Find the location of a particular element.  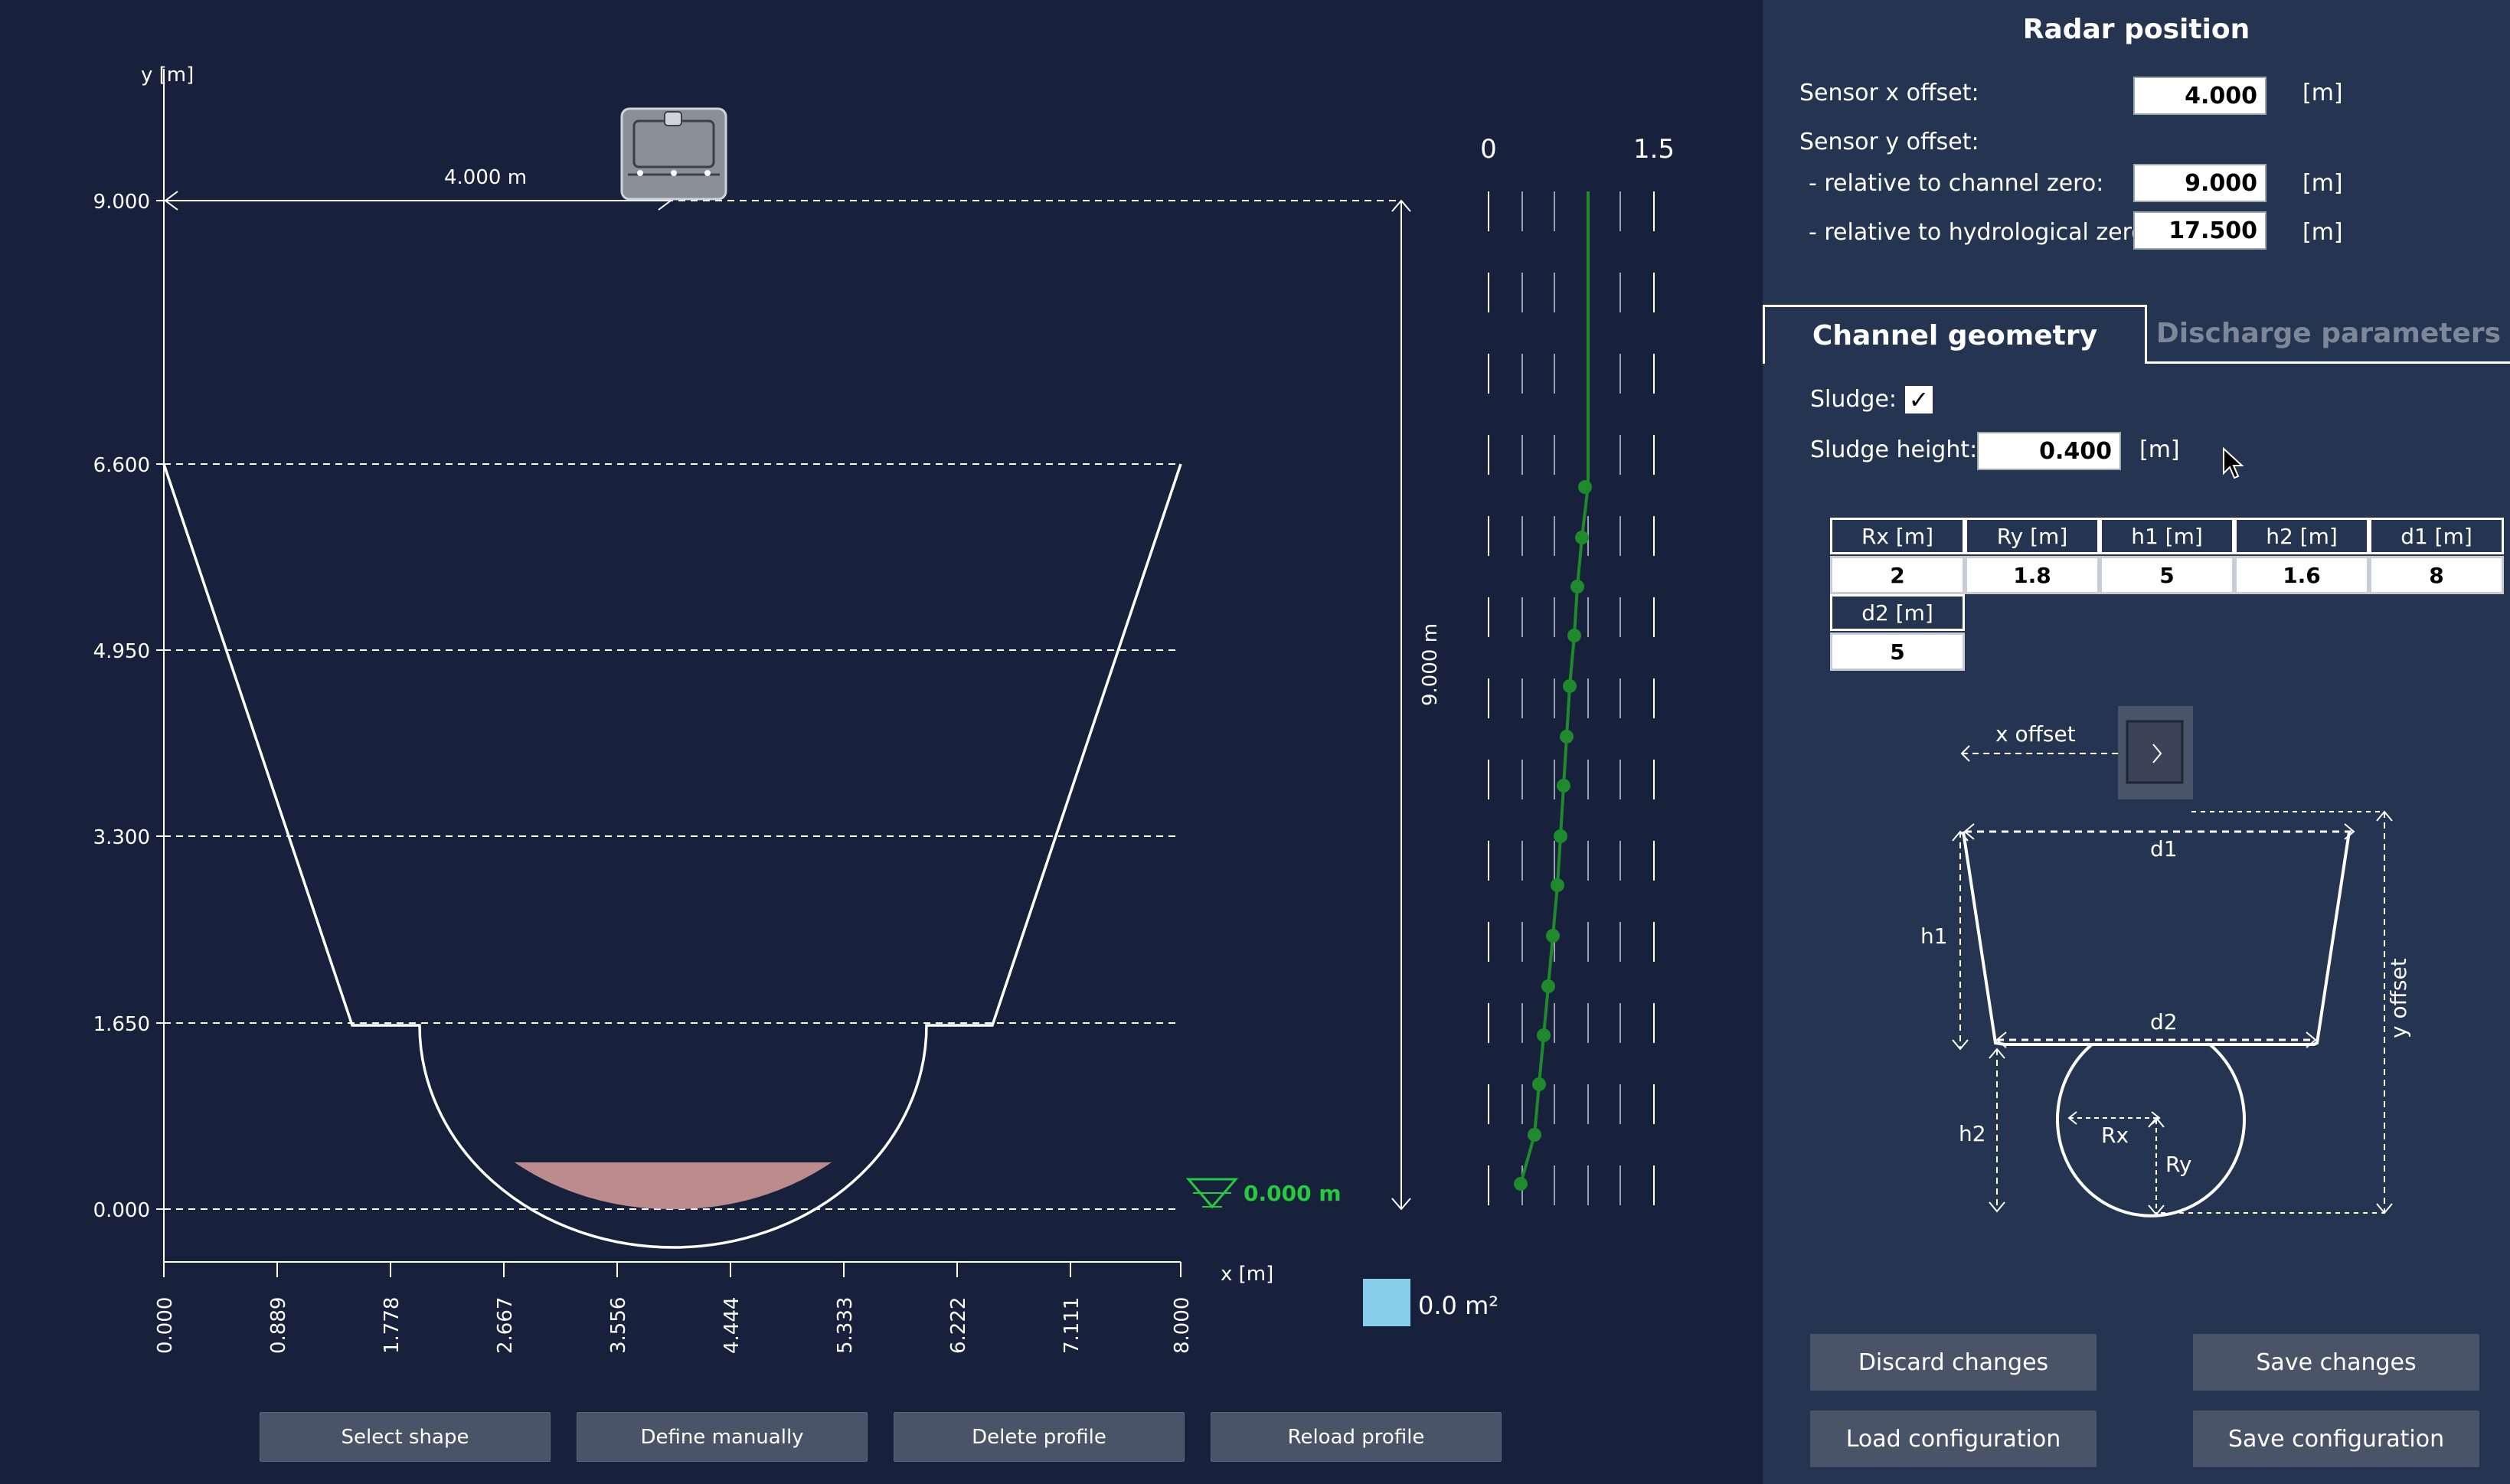

y-tick-label: 1.650 is located at coordinates (121, 1024).